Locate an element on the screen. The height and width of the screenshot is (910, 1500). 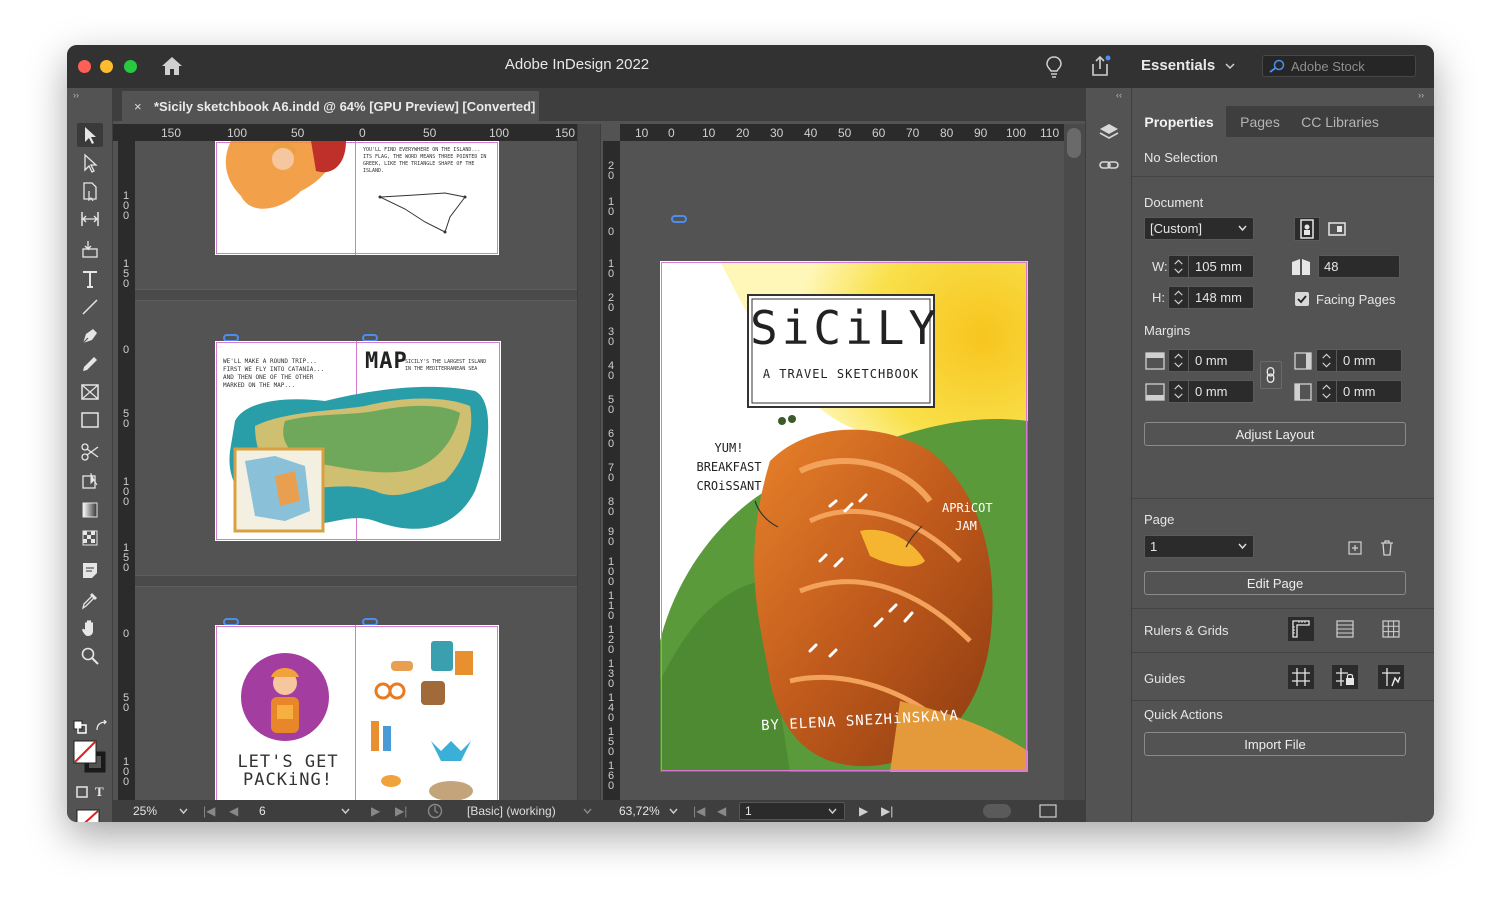
collapse-panel-icon: ›› is located at coordinates (1421, 95).